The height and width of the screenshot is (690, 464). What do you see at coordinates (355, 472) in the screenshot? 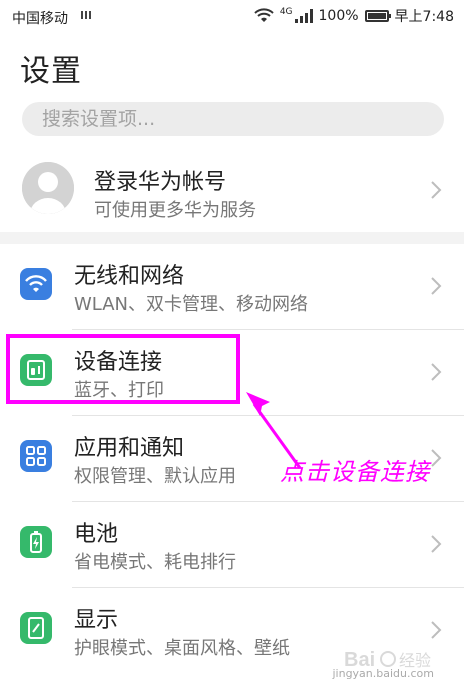
I see `annotation-text: 点击设备连接` at bounding box center [355, 472].